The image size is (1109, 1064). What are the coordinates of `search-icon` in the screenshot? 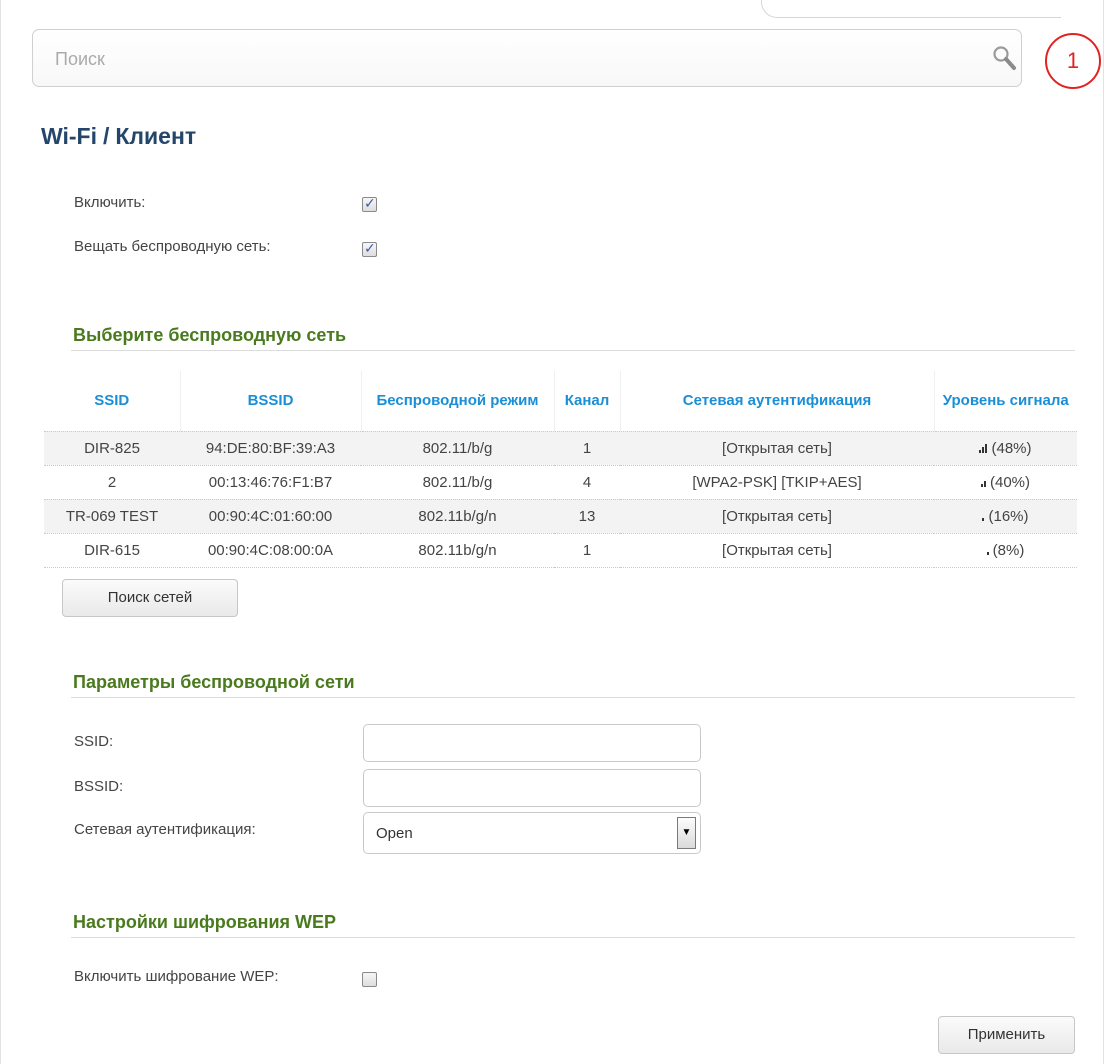 It's located at (1005, 59).